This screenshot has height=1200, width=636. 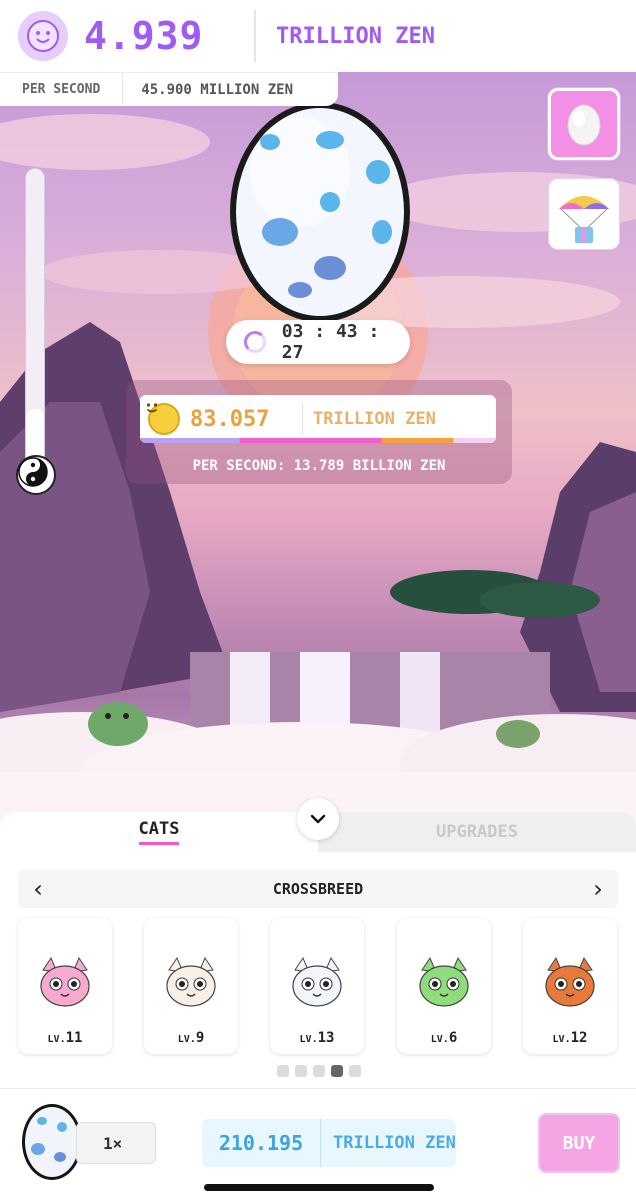 What do you see at coordinates (579, 1143) in the screenshot?
I see `buy-button: BUY` at bounding box center [579, 1143].